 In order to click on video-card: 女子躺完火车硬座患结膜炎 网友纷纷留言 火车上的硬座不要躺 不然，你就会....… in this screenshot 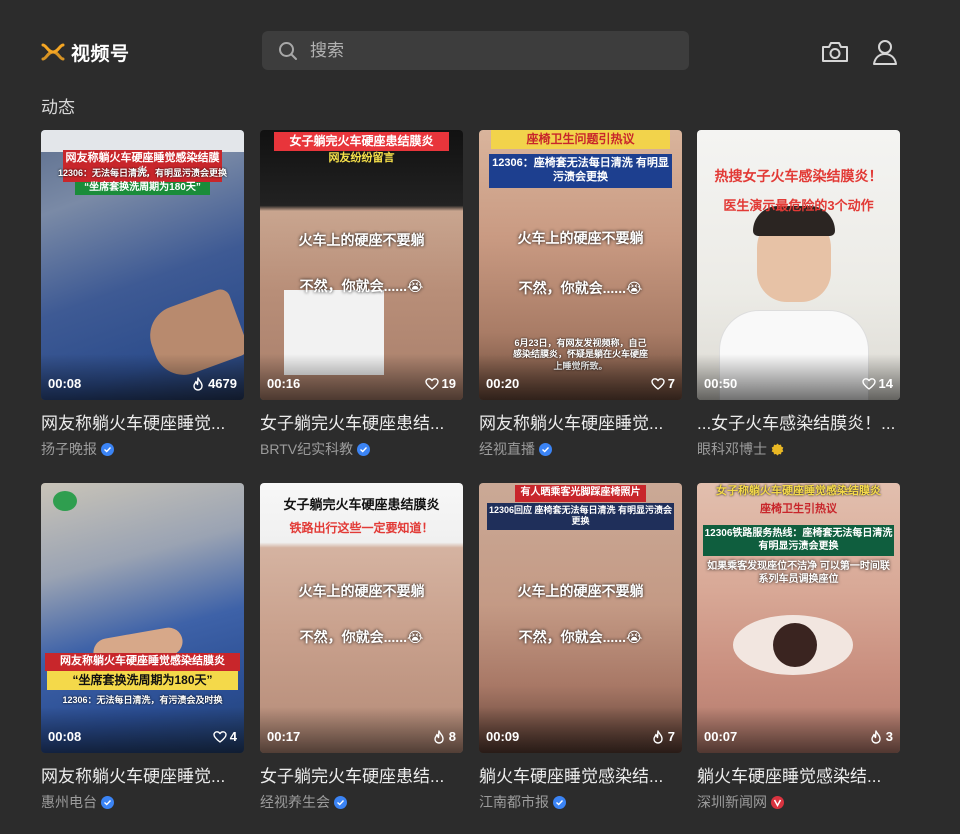, I will do `click(361, 294)`.